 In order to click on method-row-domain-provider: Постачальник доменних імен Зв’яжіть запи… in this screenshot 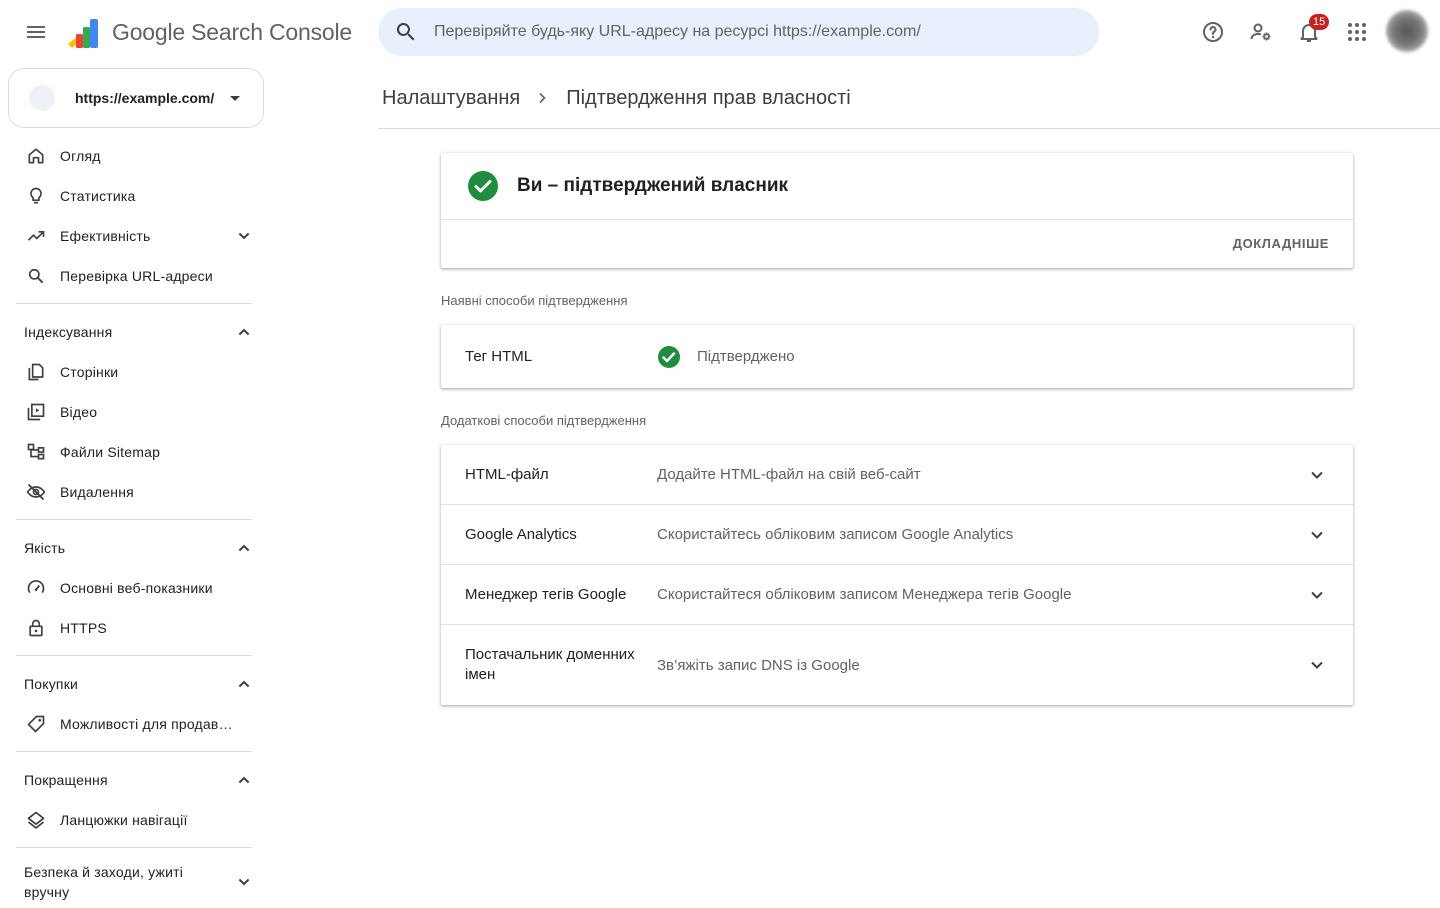, I will do `click(897, 665)`.